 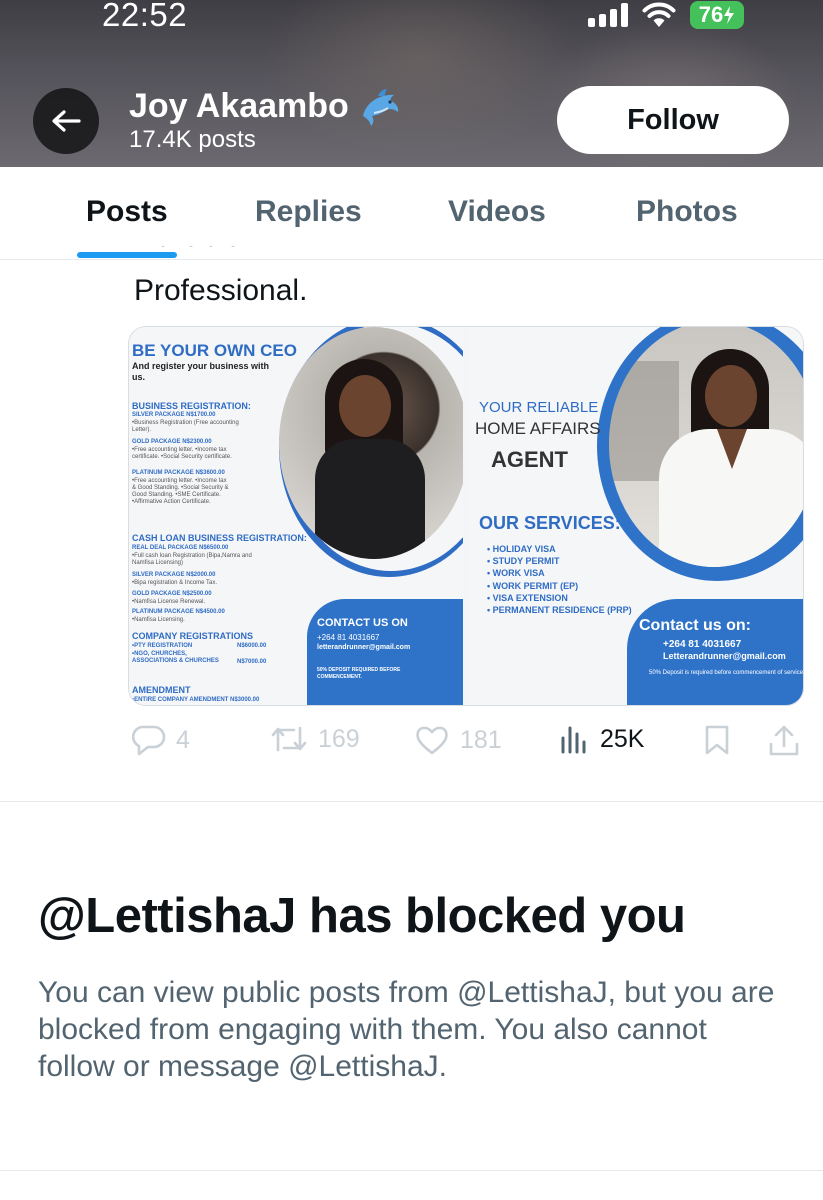 I want to click on repost-count: 169, so click(x=339, y=738).